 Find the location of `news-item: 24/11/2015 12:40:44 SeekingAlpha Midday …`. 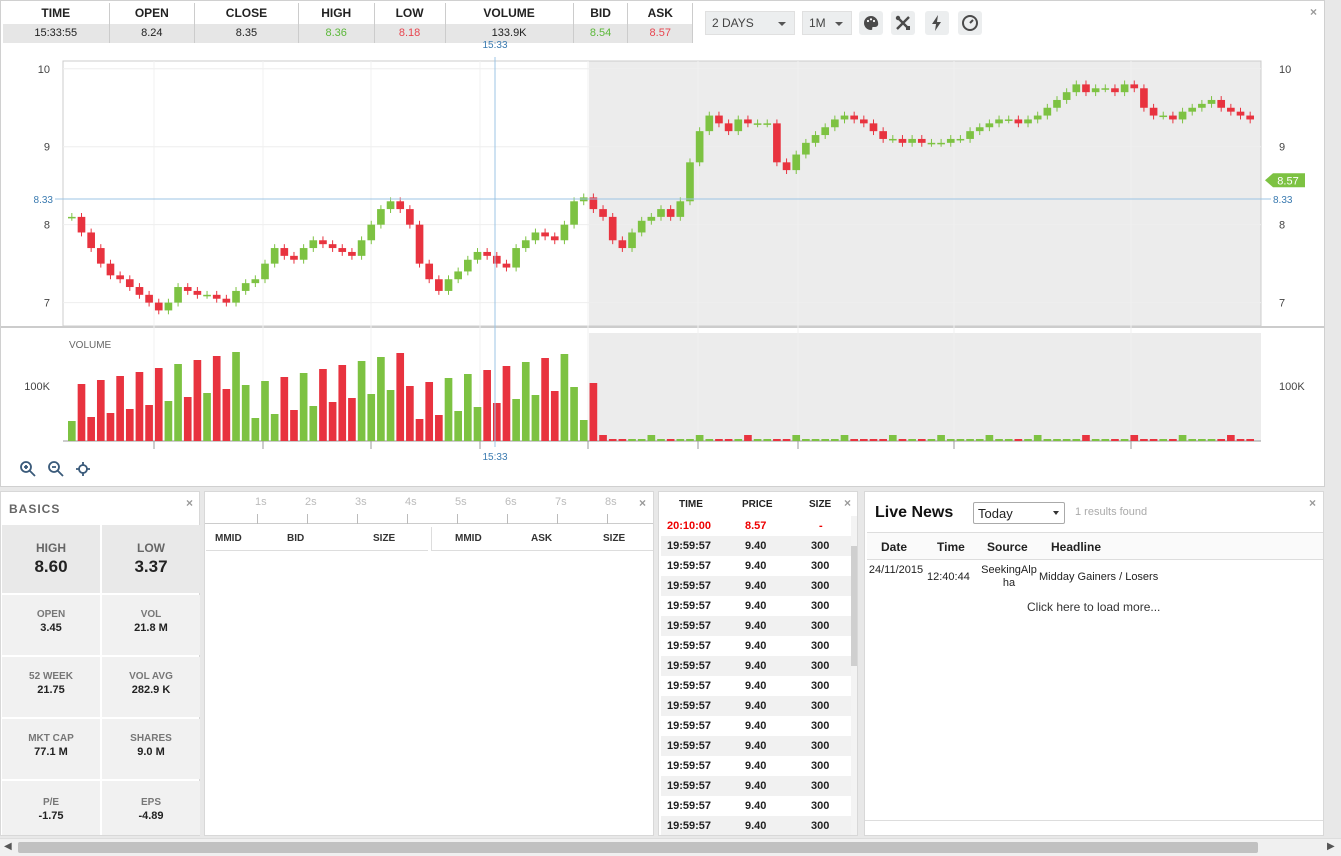

news-item: 24/11/2015 12:40:44 SeekingAlpha Midday … is located at coordinates (1095, 579).